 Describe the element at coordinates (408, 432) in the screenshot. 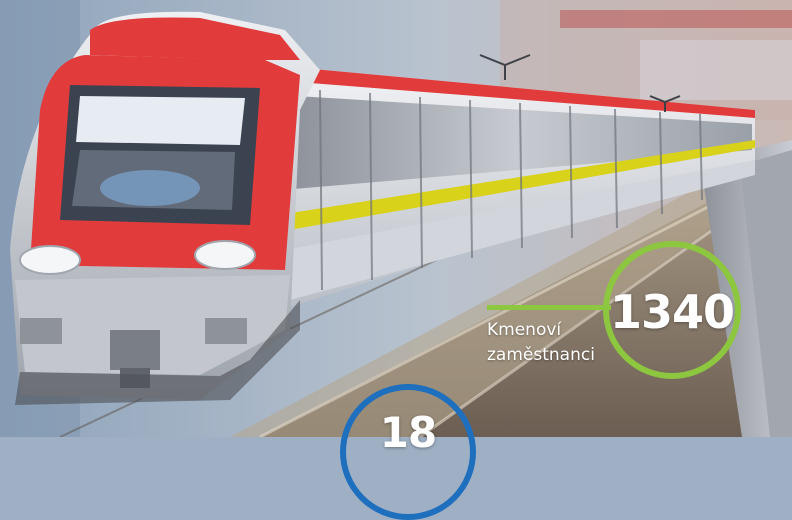

I see `stat-value-secondary: 18` at that location.